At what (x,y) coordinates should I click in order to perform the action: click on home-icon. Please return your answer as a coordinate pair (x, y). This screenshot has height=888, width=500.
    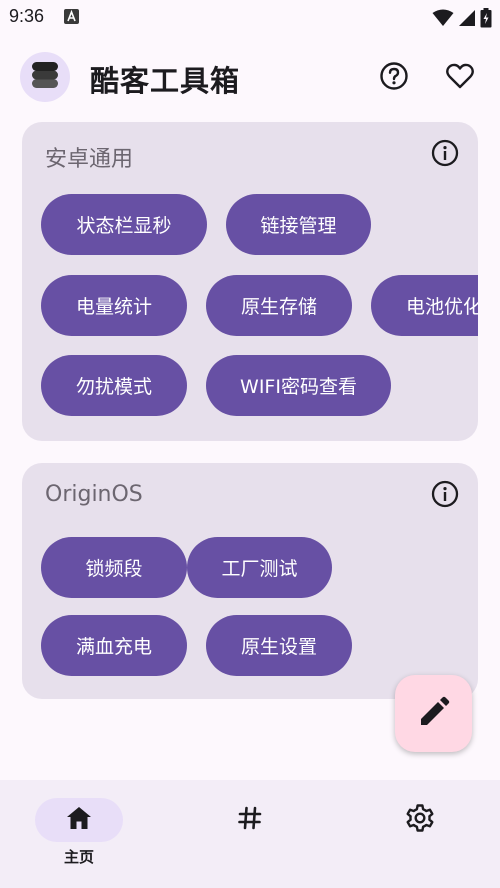
    Looking at the image, I should click on (79, 820).